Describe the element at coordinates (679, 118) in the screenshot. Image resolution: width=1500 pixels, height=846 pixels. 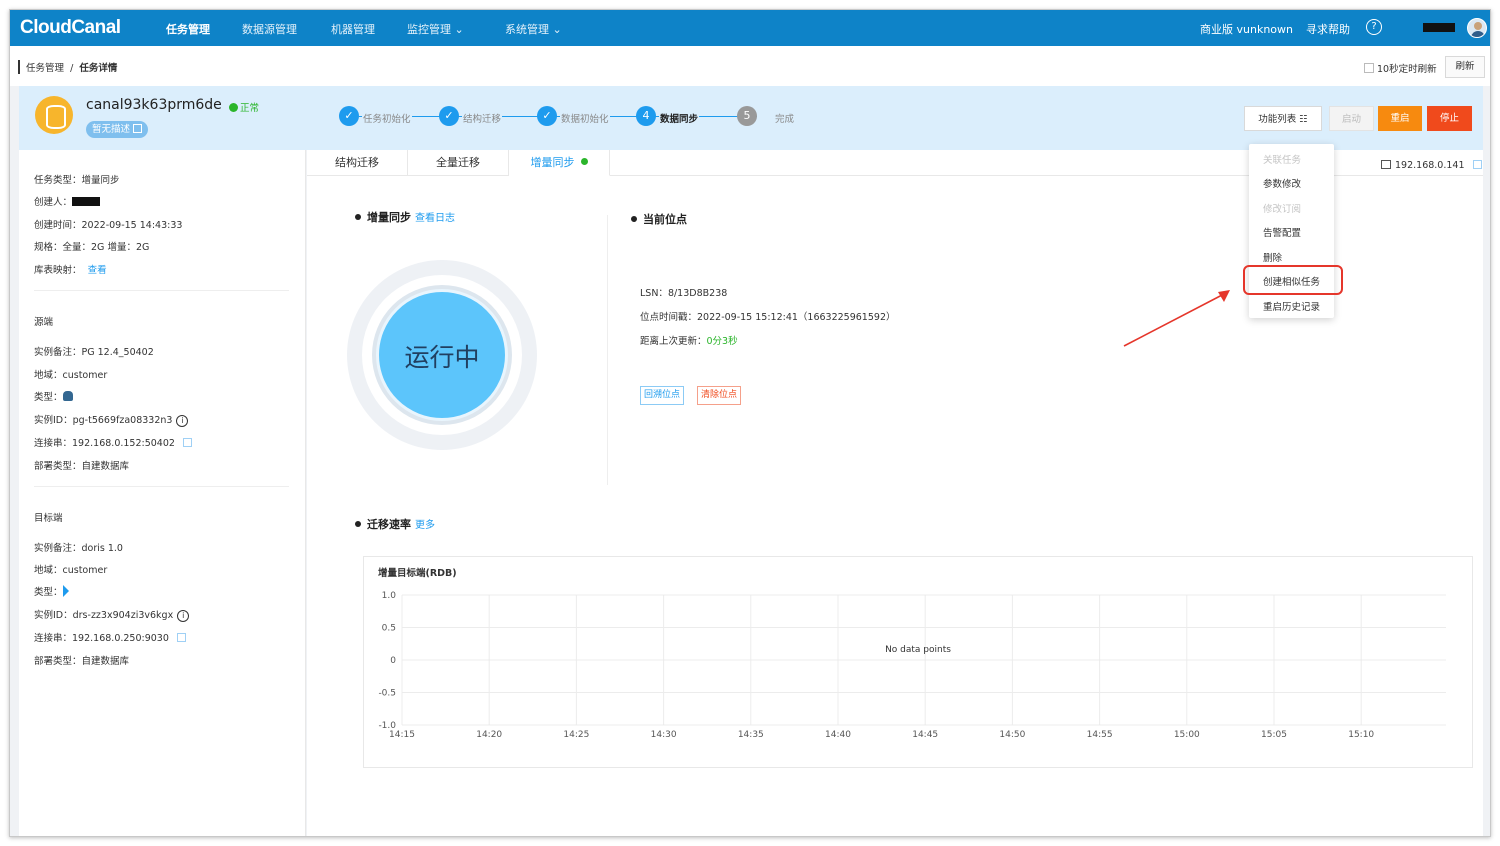
I see `step-4-label: 数据同步` at that location.